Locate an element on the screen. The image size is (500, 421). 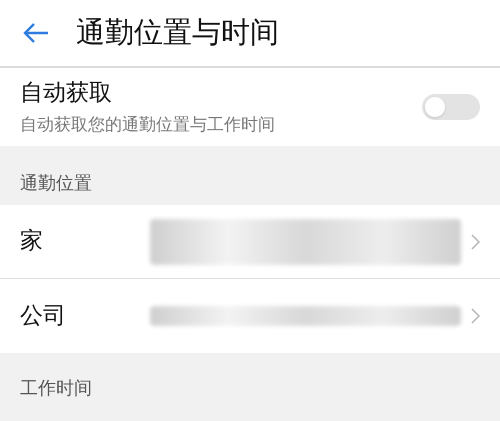
row-label: 家 is located at coordinates (32, 241).